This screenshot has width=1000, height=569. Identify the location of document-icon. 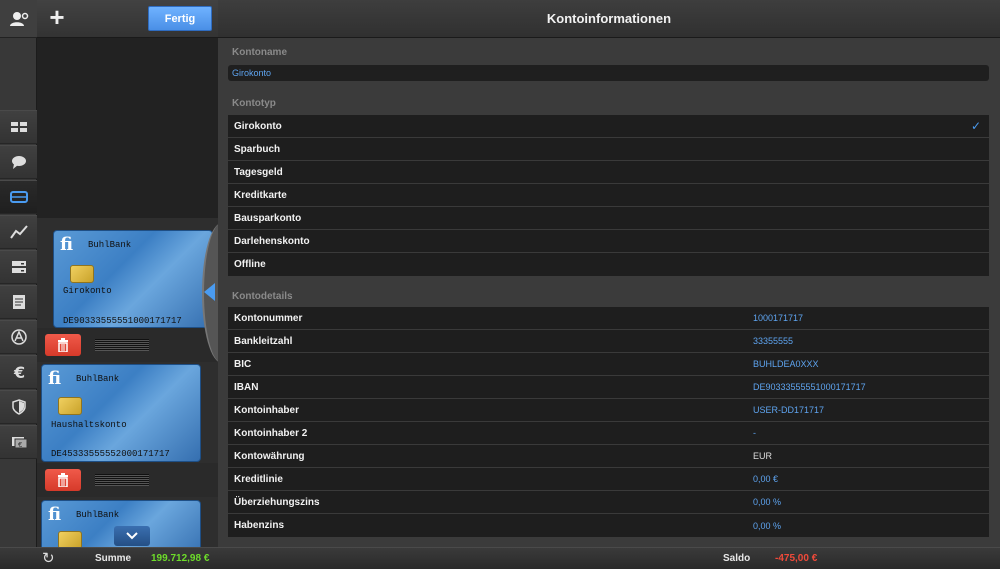
(18, 302).